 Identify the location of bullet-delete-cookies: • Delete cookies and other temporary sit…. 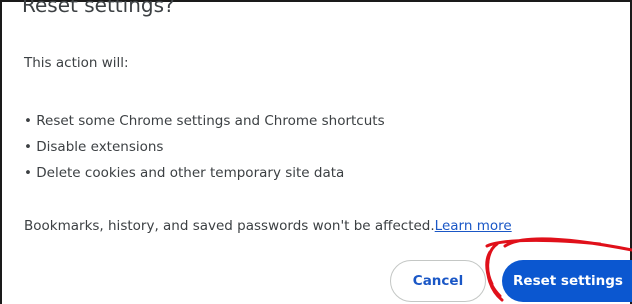
(184, 173).